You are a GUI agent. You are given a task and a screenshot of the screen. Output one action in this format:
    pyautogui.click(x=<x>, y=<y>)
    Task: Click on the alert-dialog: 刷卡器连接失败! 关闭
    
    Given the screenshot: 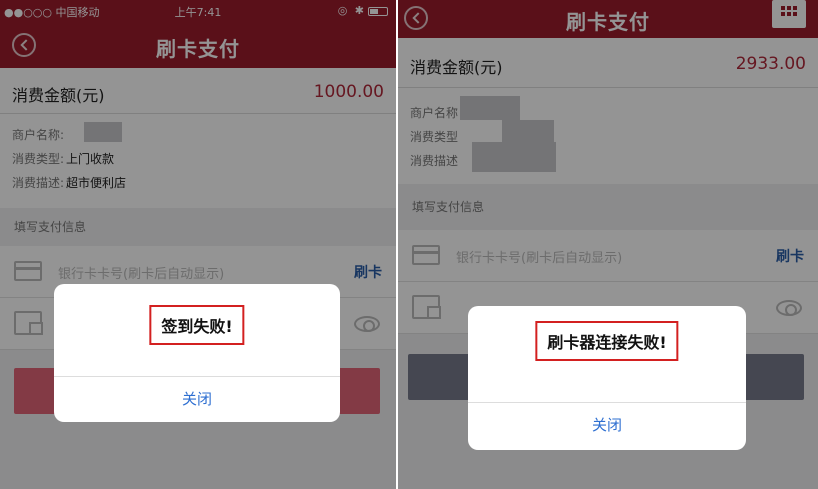 What is the action you would take?
    pyautogui.click(x=607, y=378)
    